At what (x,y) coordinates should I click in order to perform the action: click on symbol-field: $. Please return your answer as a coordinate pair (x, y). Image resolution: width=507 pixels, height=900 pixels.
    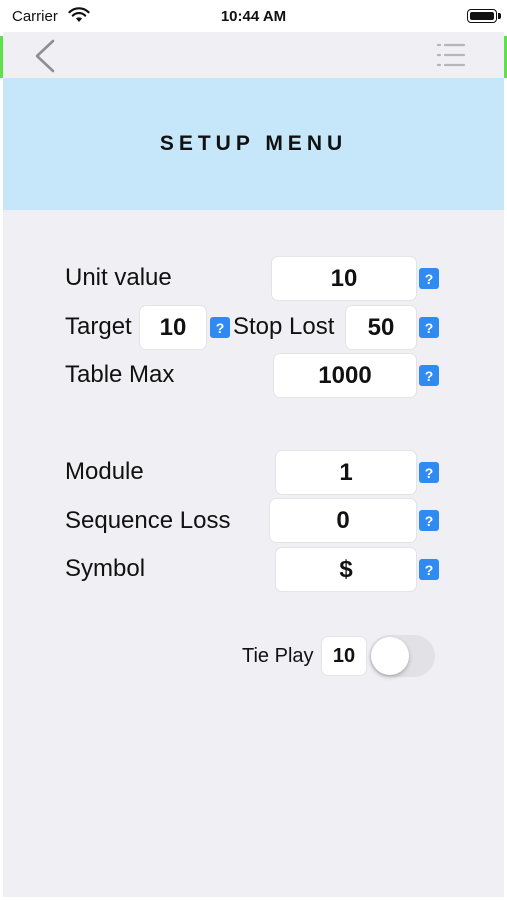
    Looking at the image, I should click on (346, 569).